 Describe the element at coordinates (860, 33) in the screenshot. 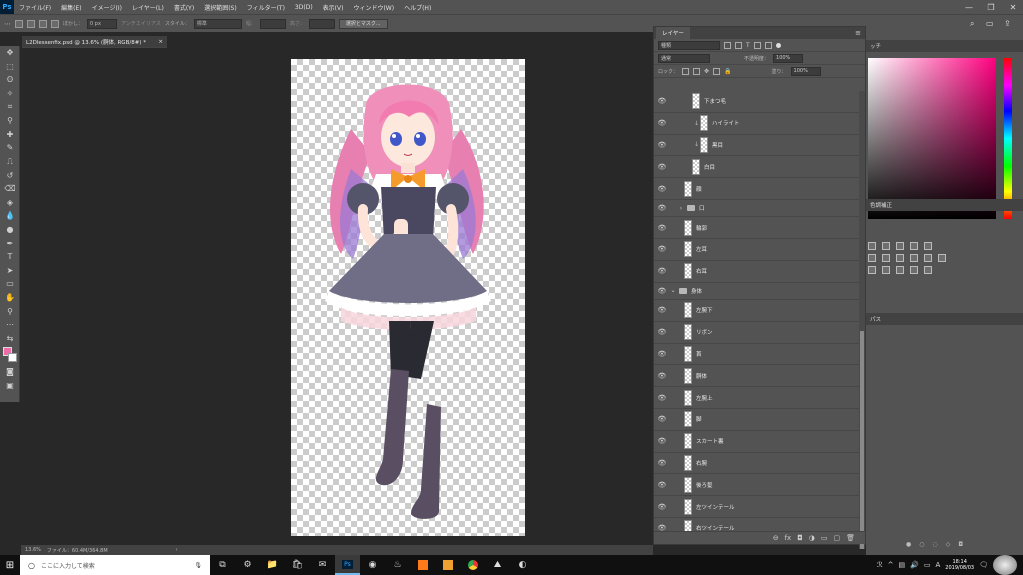

I see `panel-menu-icon: ≡` at that location.